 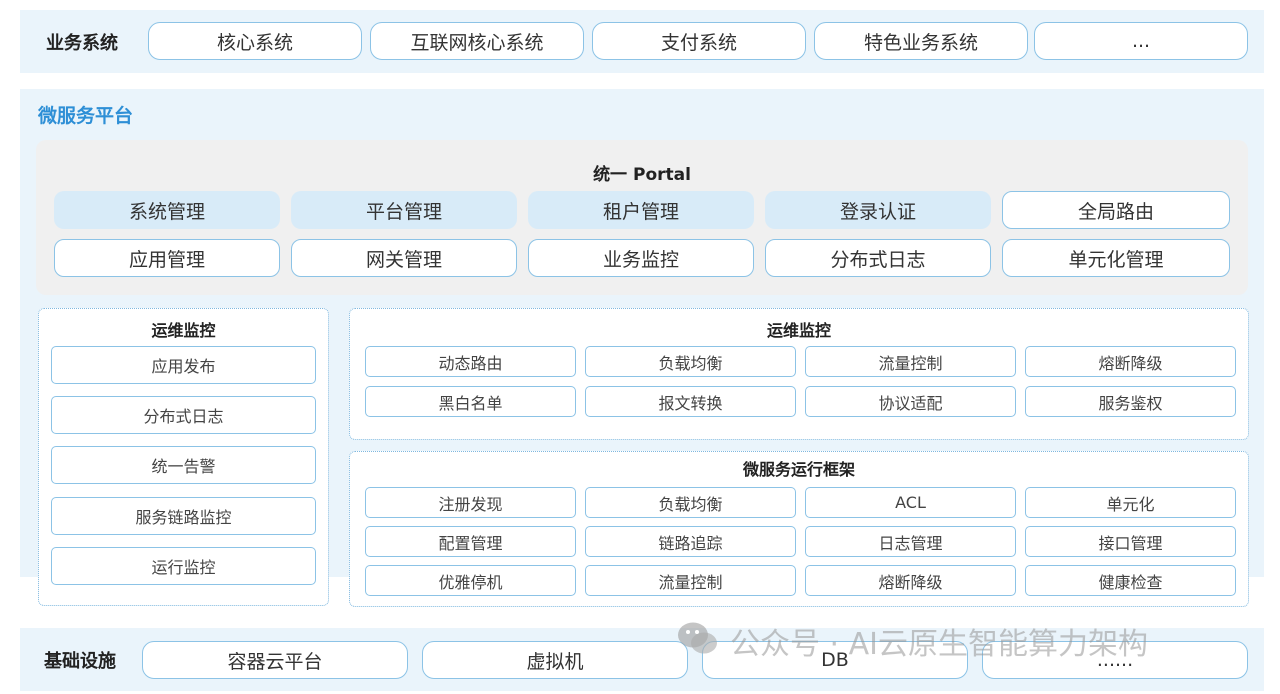 I want to click on business-item-special: 特色业务系统, so click(x=921, y=41).